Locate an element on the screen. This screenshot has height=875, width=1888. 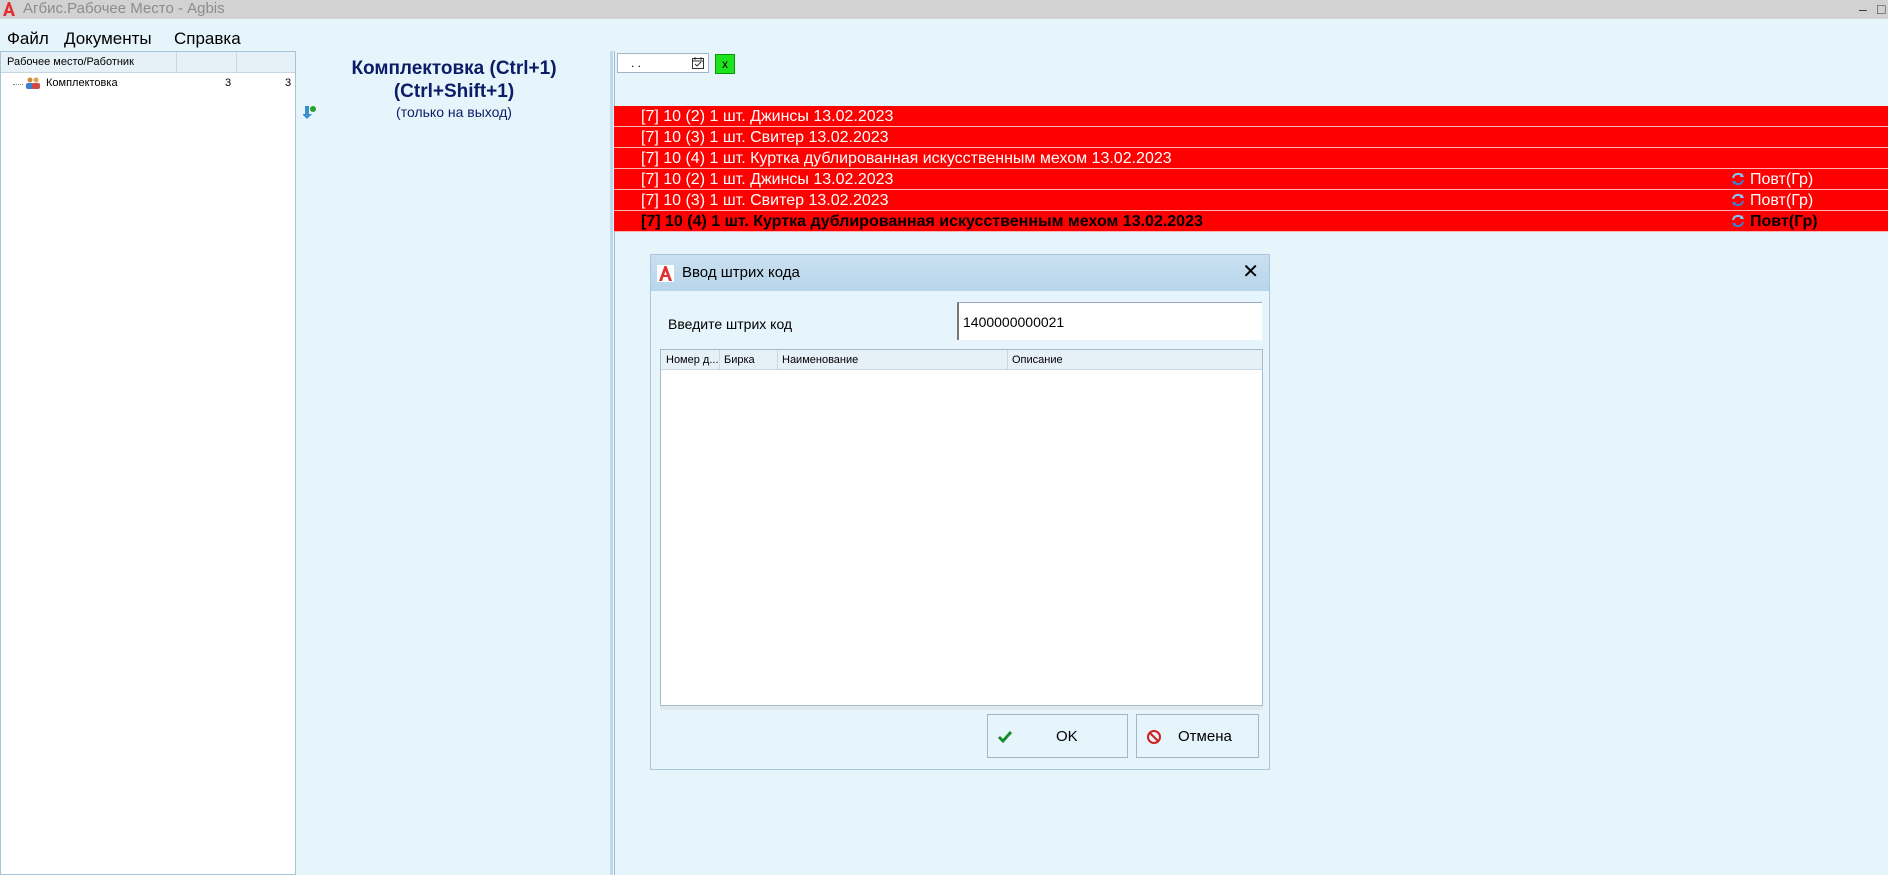
close-icon: ✕ is located at coordinates (1250, 272).